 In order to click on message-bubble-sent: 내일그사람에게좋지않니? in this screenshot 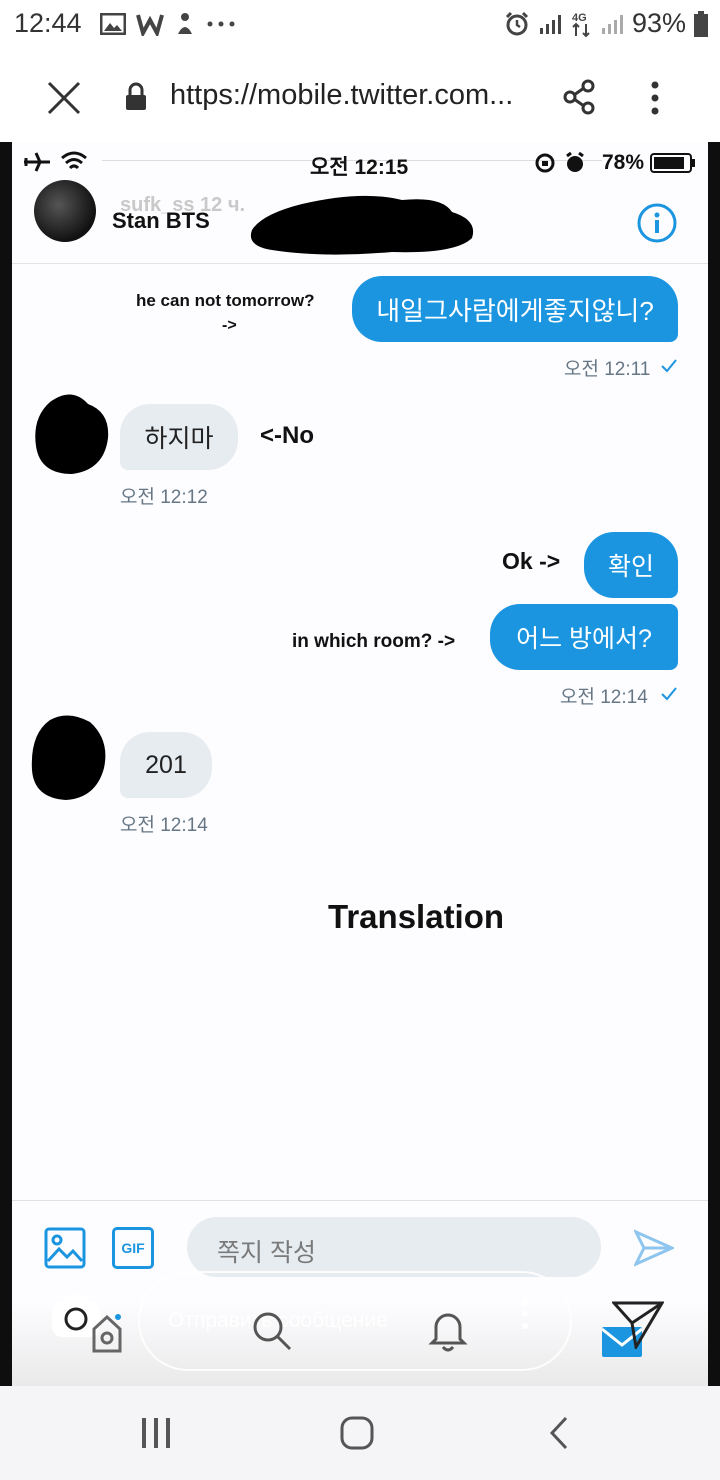, I will do `click(515, 309)`.